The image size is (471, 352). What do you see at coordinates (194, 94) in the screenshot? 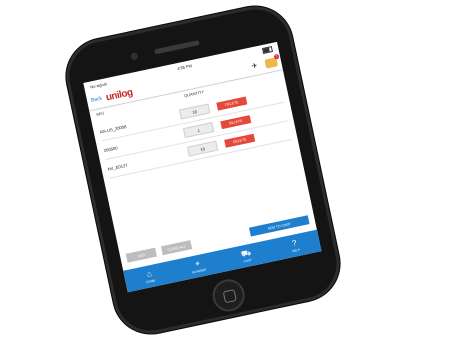
I see `column-header-quantity: QUANTITY` at bounding box center [194, 94].